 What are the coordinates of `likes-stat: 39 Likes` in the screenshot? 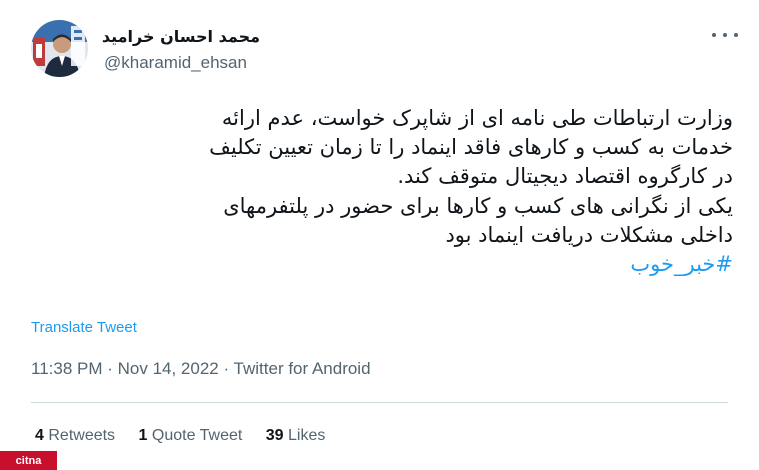 It's located at (296, 436).